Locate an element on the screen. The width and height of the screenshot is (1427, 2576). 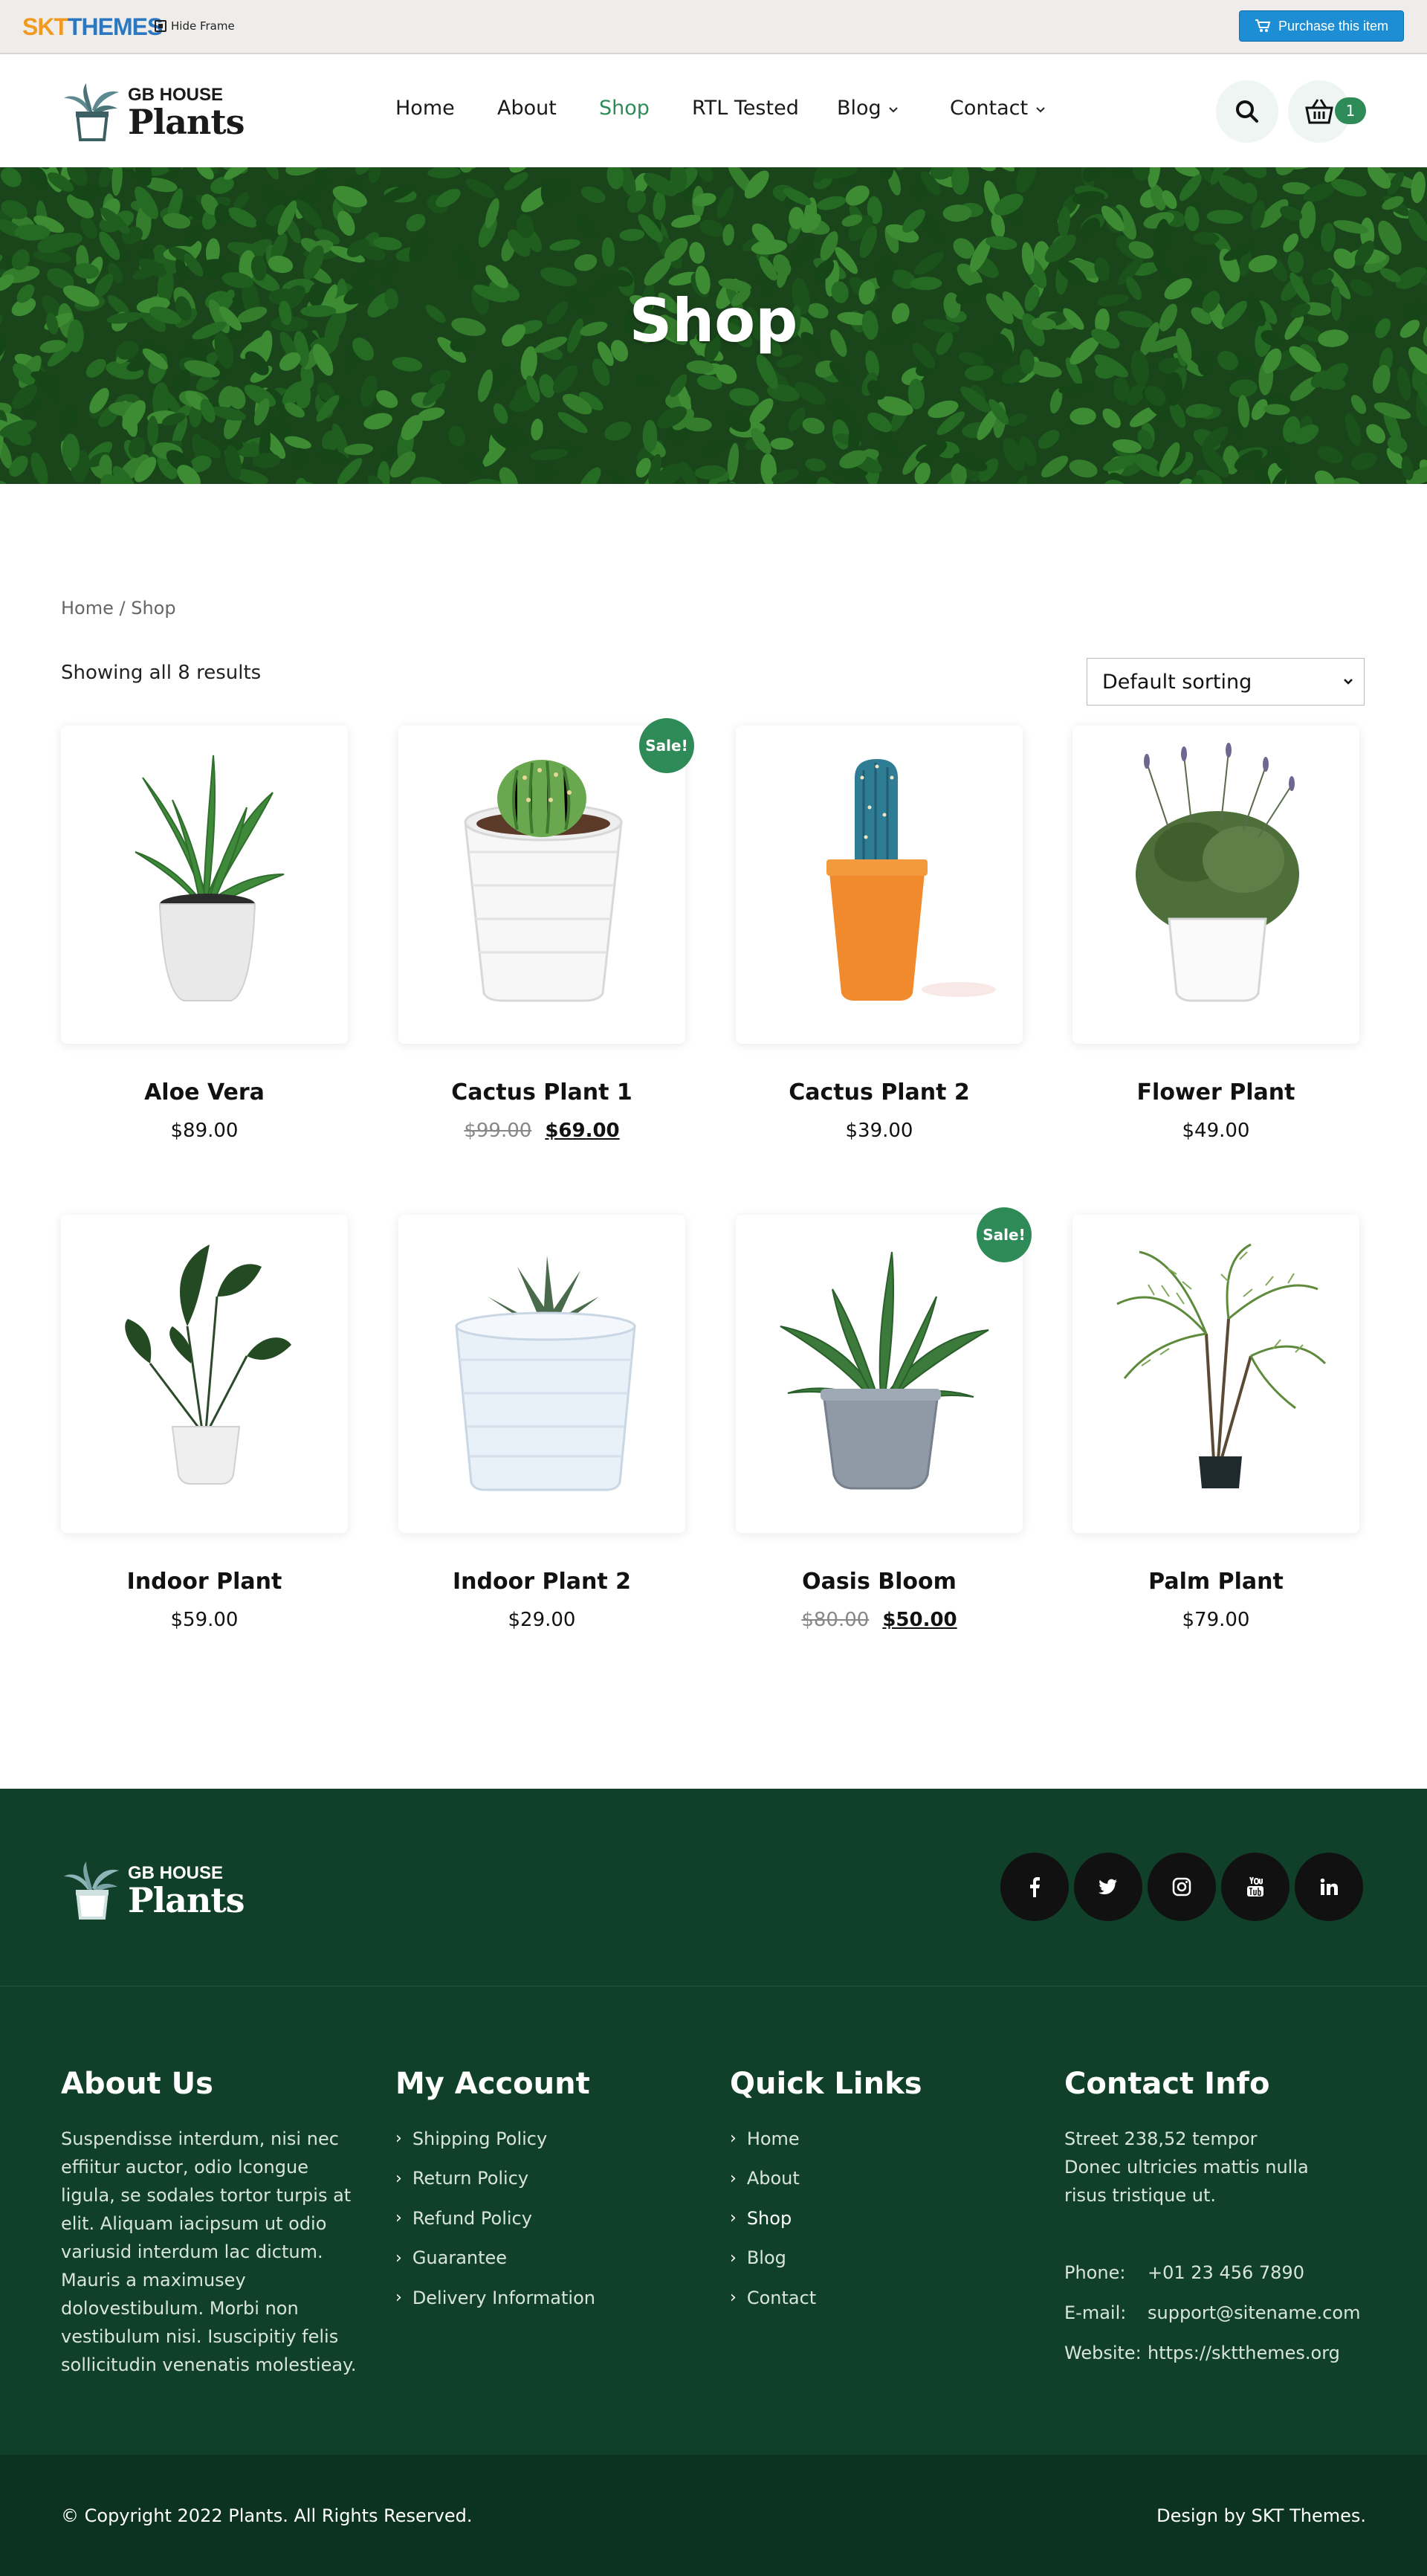
contact-label: Website: is located at coordinates (1103, 2353).